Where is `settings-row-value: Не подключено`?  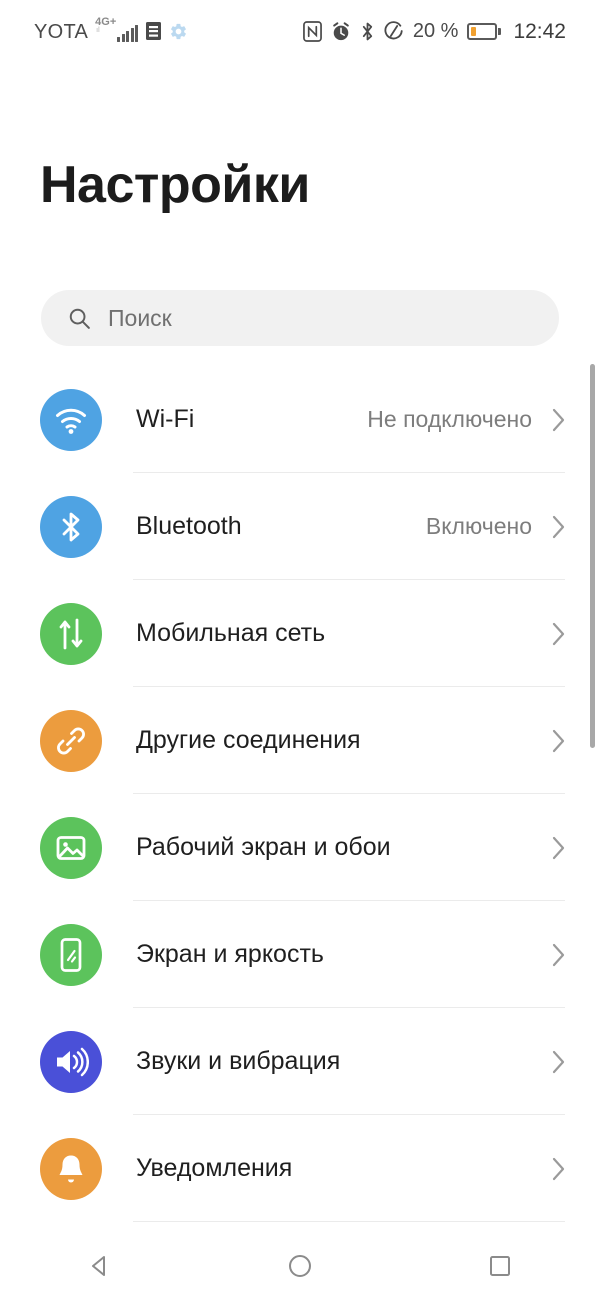
settings-row-value: Не подключено is located at coordinates (449, 419).